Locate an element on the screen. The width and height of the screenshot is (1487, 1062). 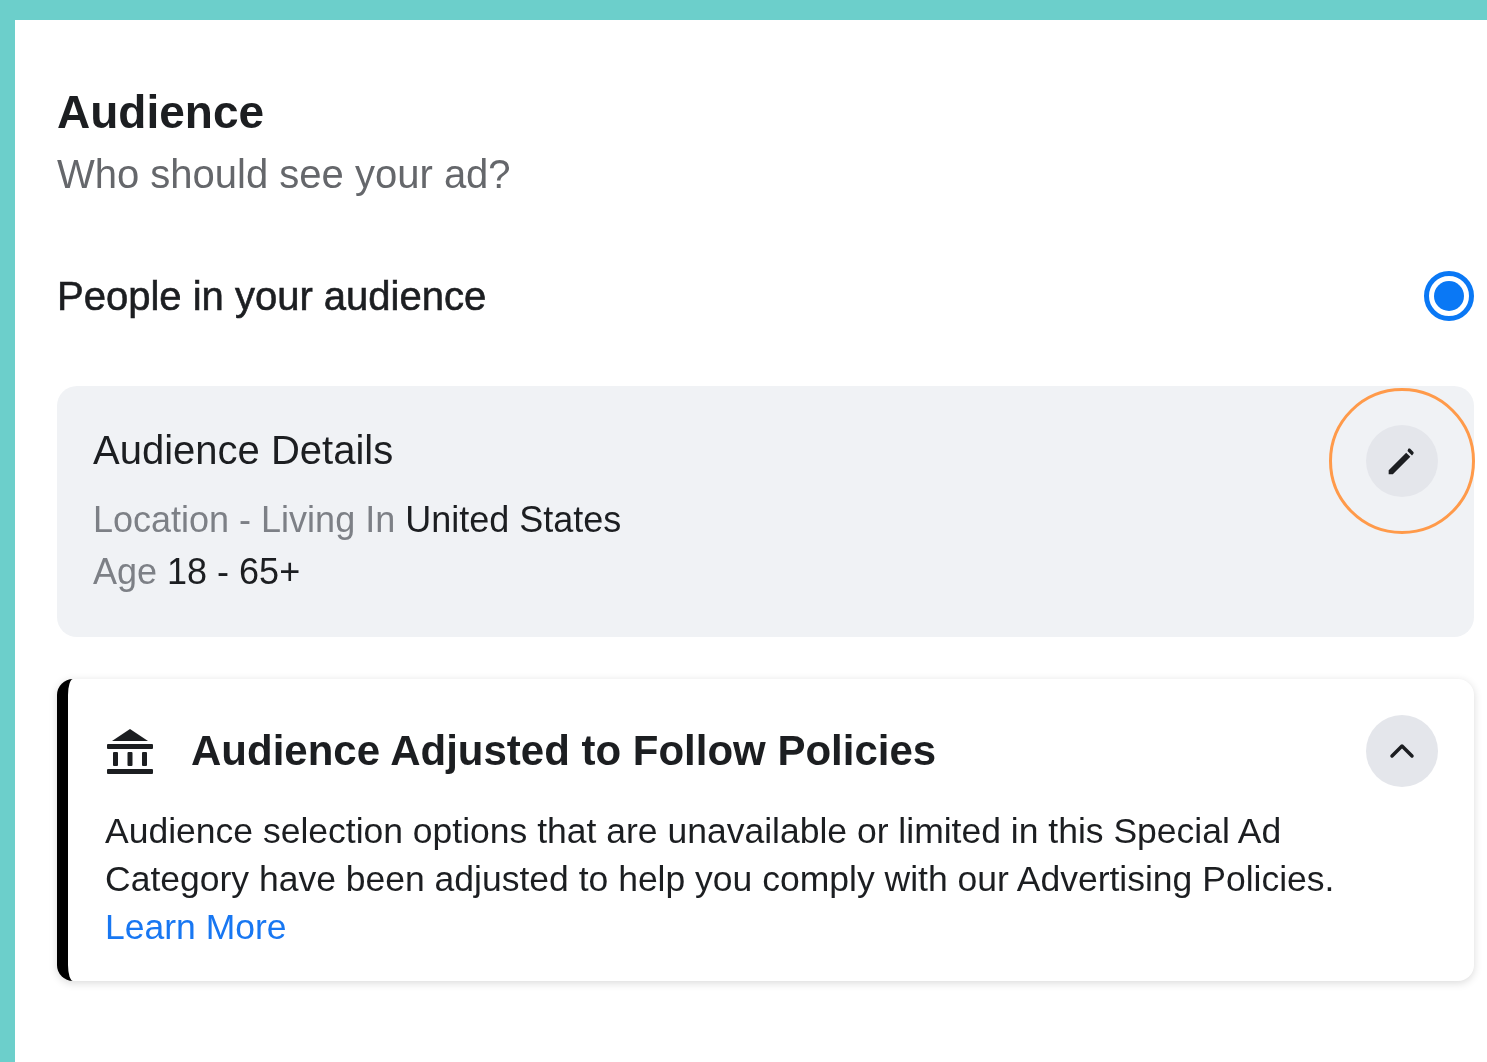
bank-icon is located at coordinates (130, 751).